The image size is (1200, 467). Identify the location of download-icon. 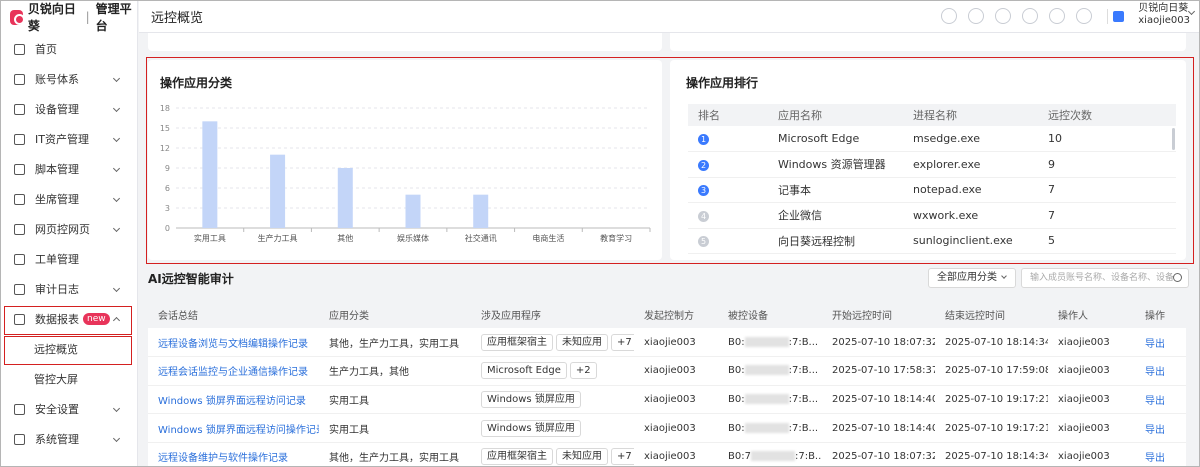
(976, 16).